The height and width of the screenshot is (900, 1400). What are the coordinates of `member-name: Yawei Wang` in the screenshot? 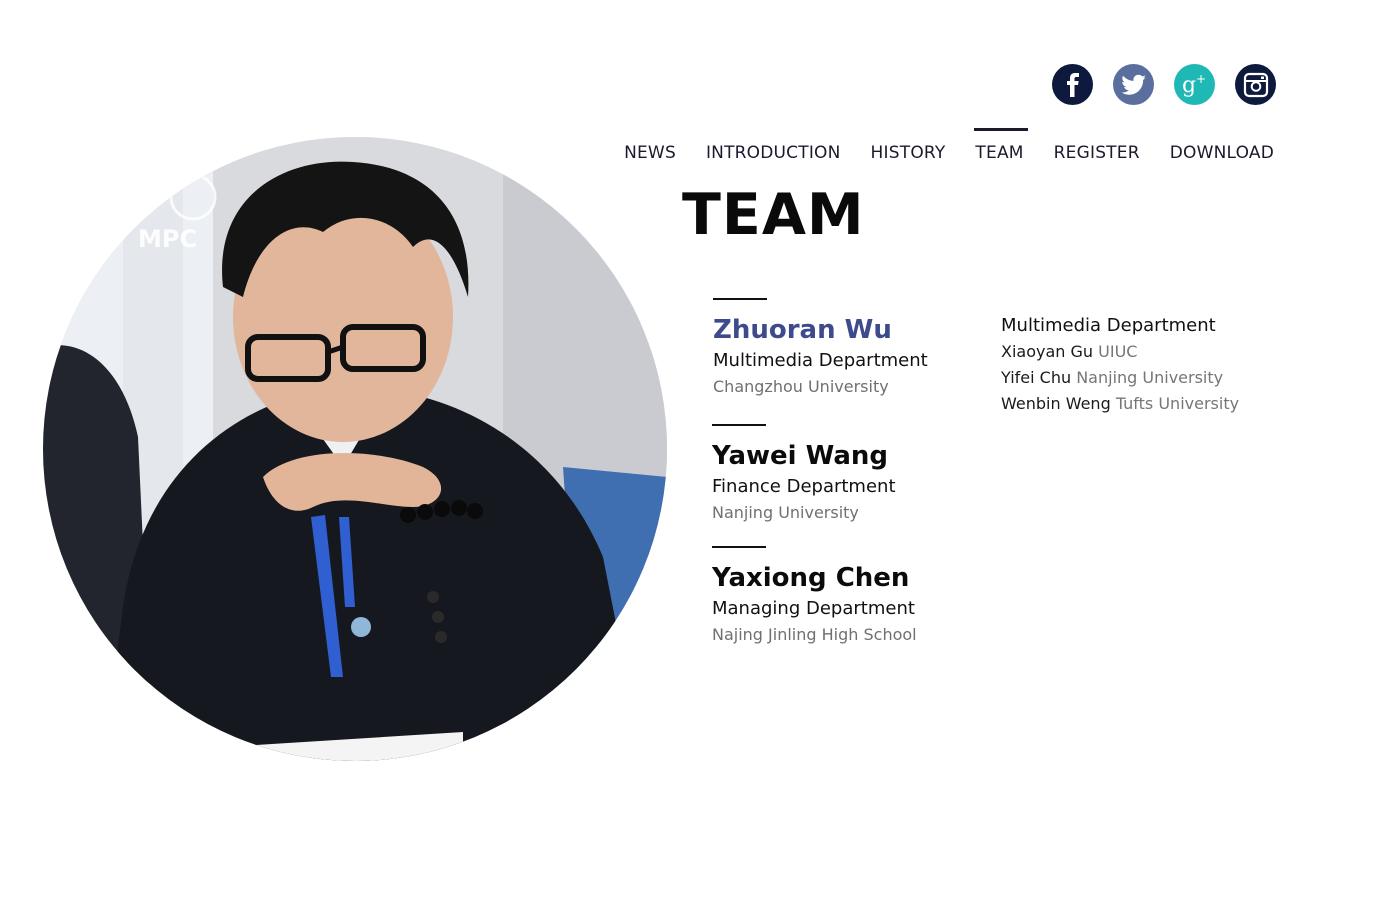 It's located at (852, 456).